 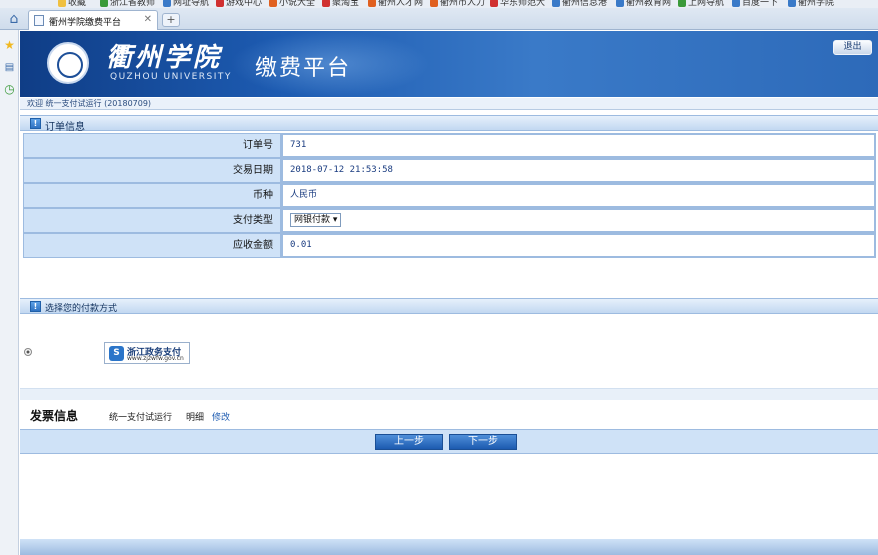 I want to click on bookmark-label: 衢州学院, so click(x=816, y=4).